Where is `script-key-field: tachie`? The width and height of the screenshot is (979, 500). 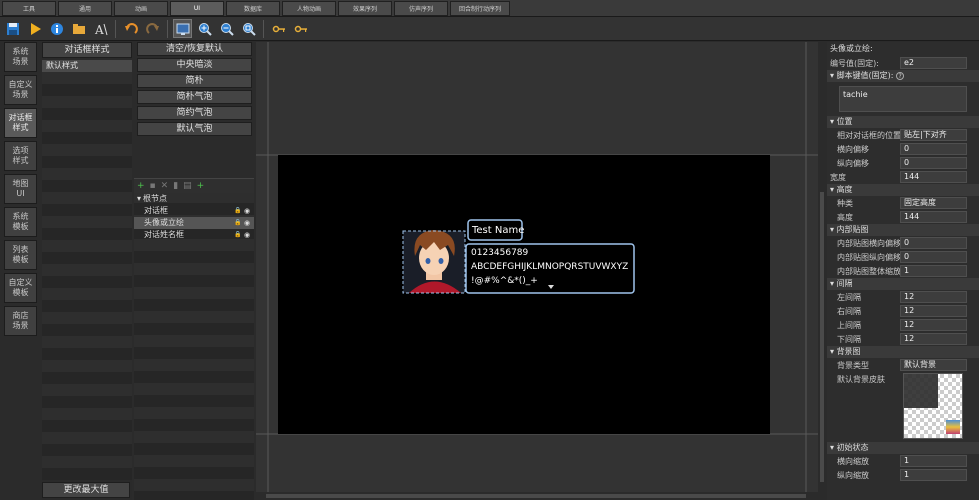
script-key-field: tachie is located at coordinates (903, 99).